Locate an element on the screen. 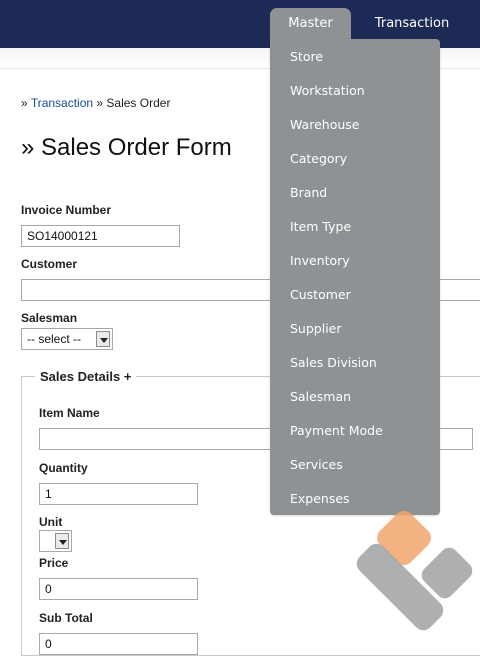  menu-item-inventory: Inventory is located at coordinates (320, 260).